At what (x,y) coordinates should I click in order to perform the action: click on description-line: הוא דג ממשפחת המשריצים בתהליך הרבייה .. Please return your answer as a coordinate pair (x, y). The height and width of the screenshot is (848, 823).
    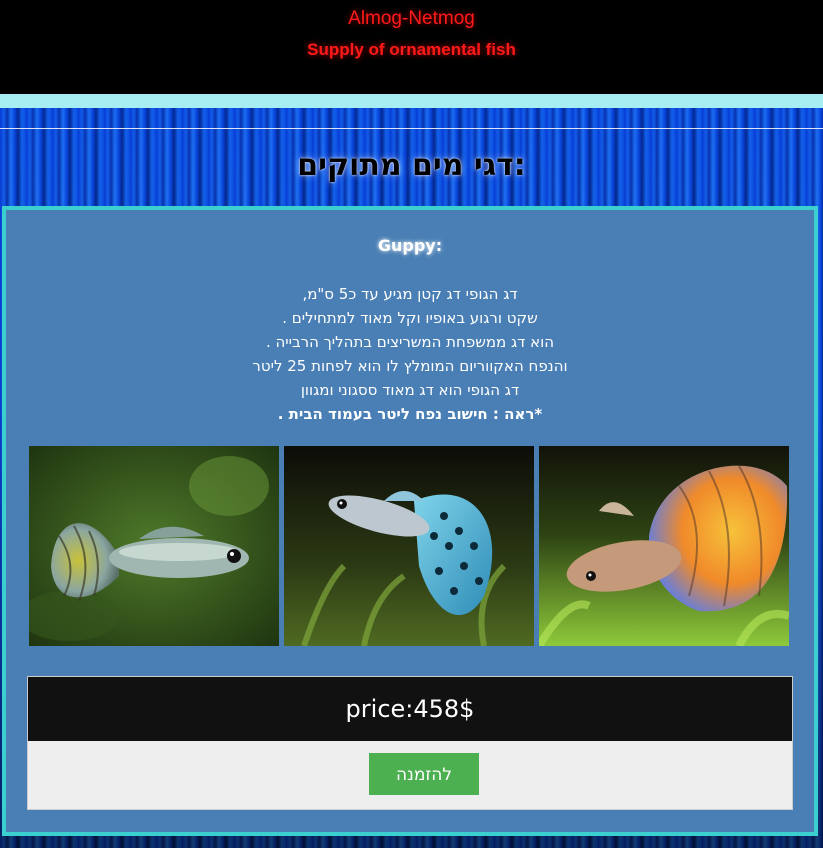
    Looking at the image, I should click on (410, 342).